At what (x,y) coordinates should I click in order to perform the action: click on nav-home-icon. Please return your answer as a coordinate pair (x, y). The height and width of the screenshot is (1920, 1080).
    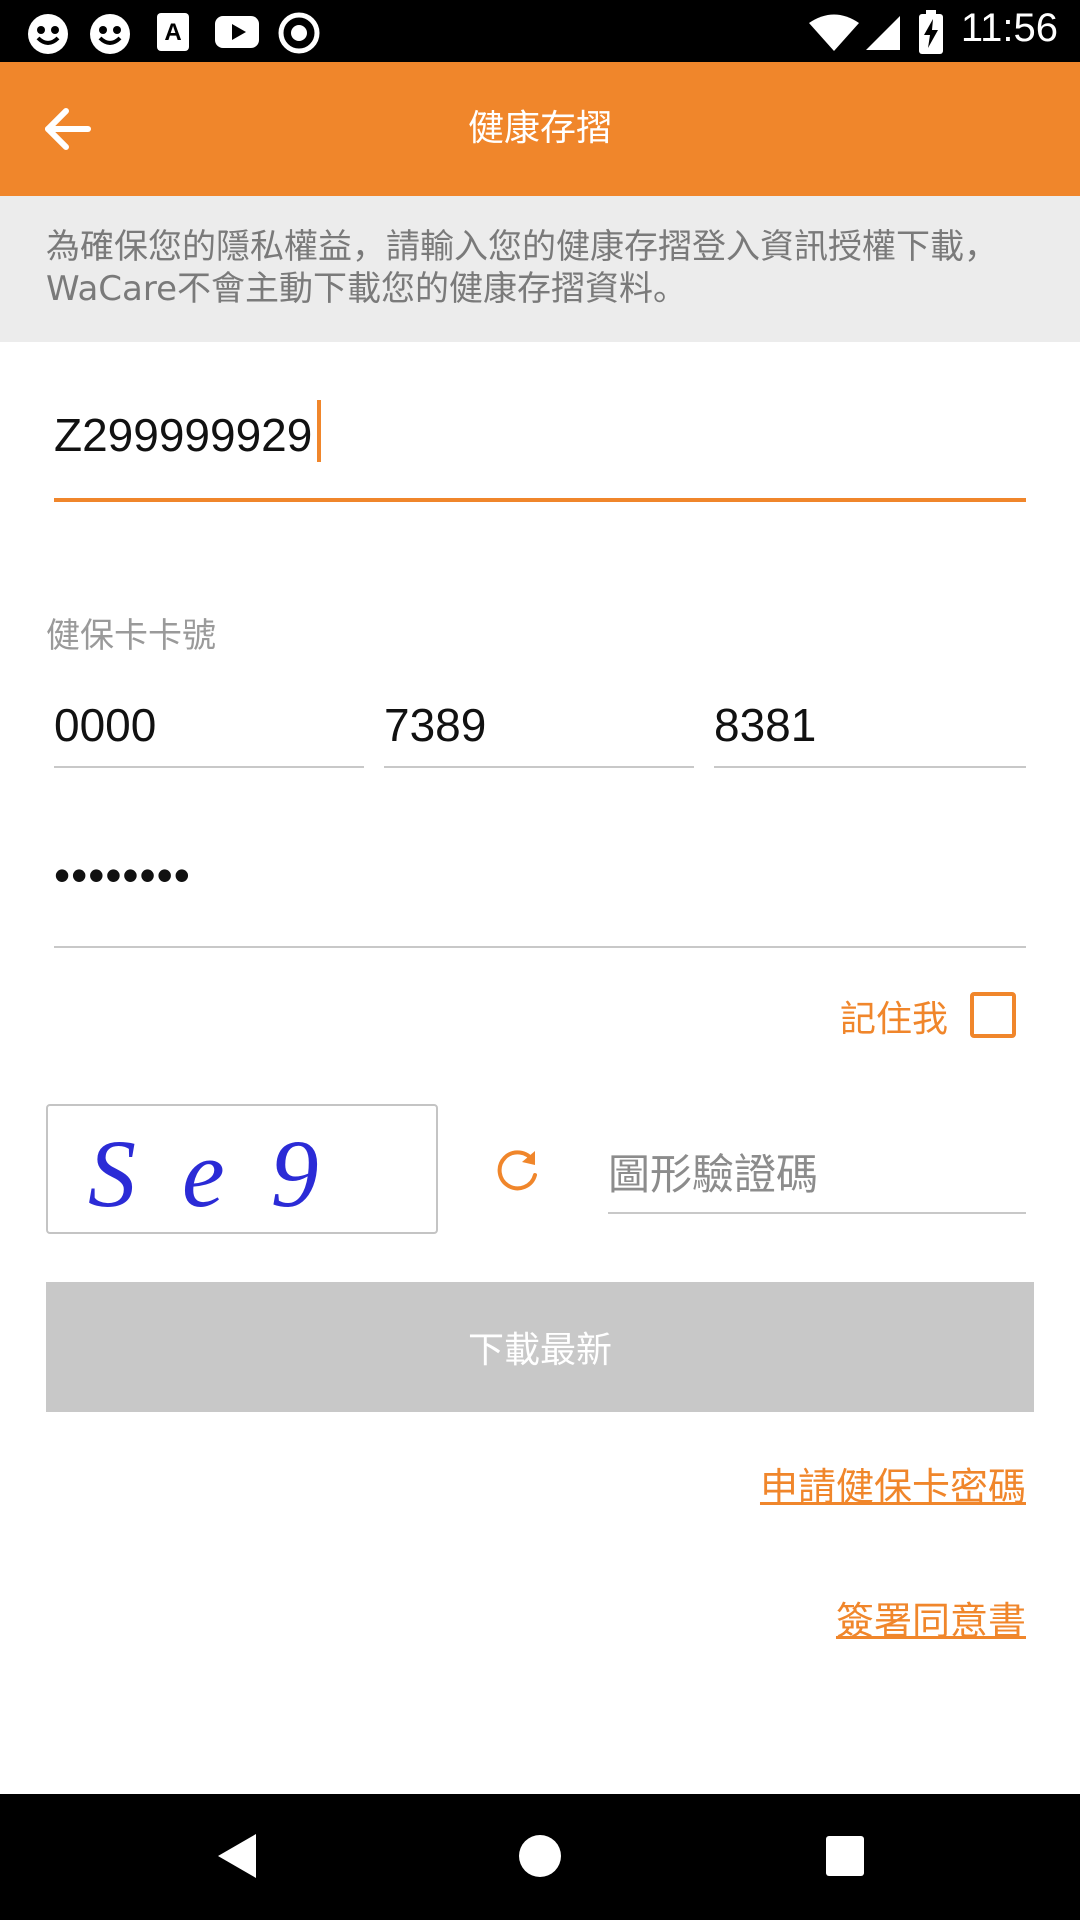
    Looking at the image, I should click on (540, 1858).